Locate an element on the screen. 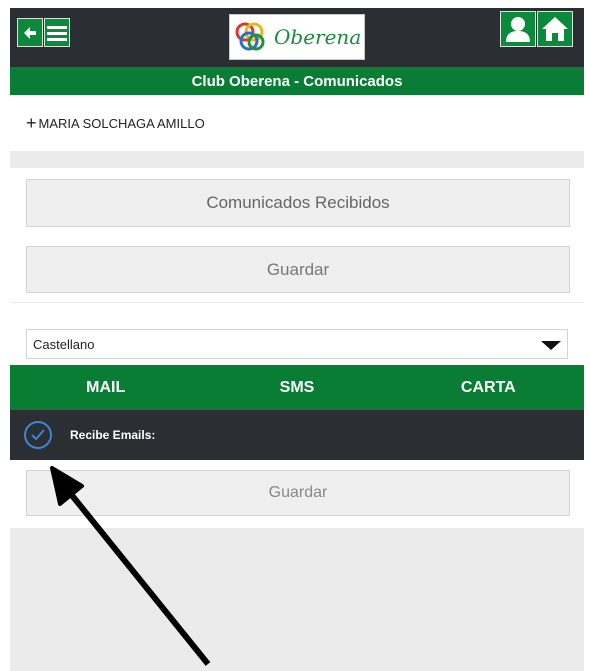 The height and width of the screenshot is (671, 590). tab-sms: SMS is located at coordinates (296, 387).